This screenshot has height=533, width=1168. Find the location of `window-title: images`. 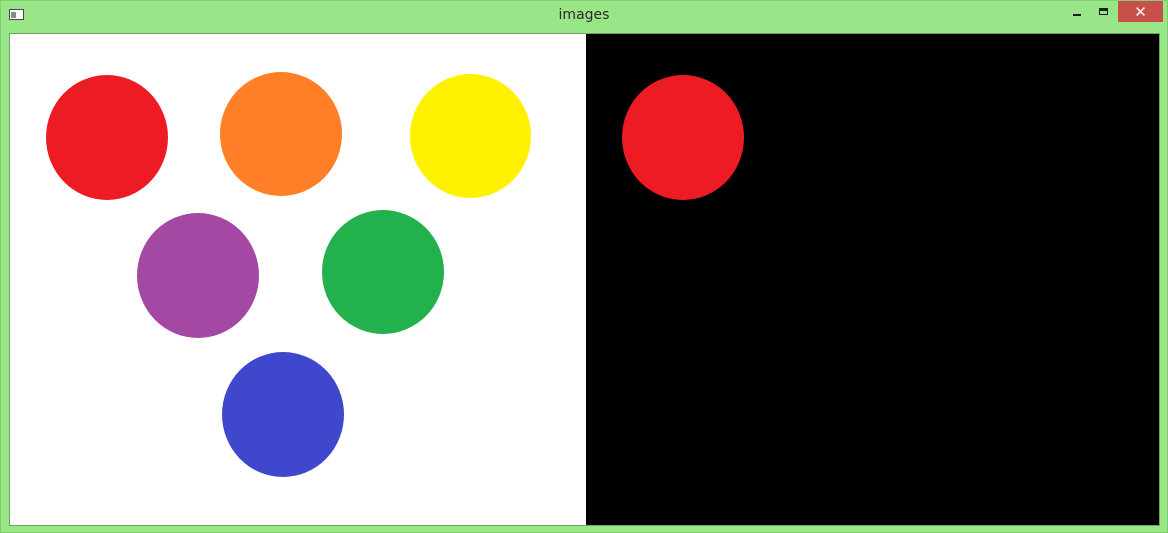

window-title: images is located at coordinates (584, 15).